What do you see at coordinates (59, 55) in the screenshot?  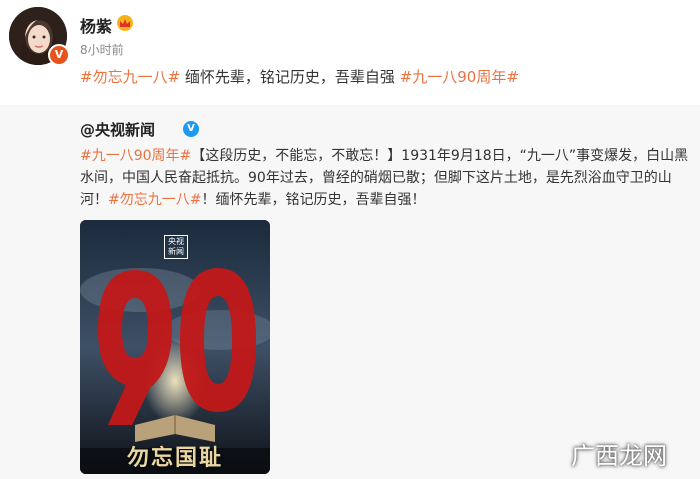 I see `verified-badge-icon: V` at bounding box center [59, 55].